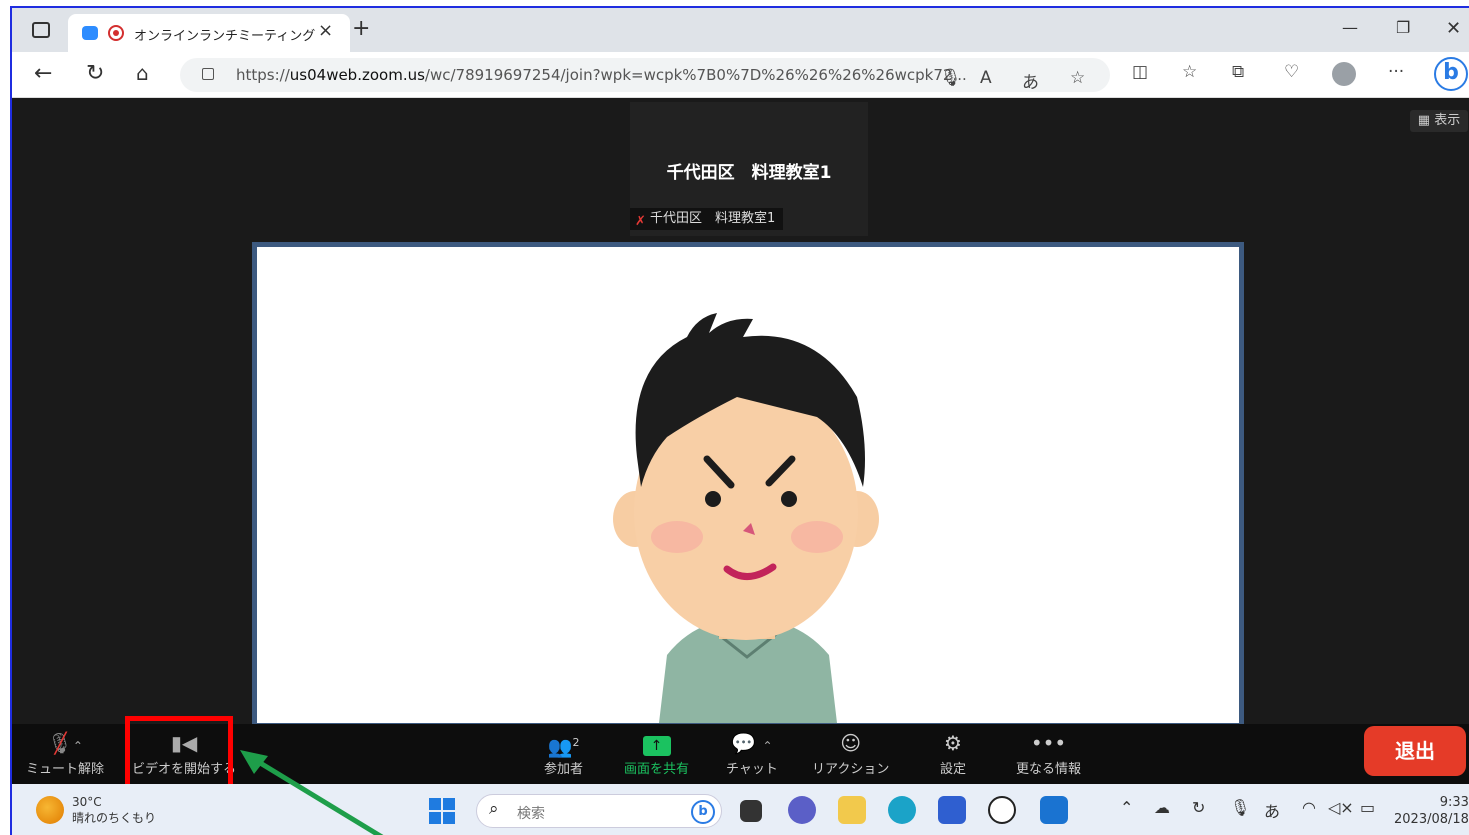 This screenshot has height=835, width=1469. What do you see at coordinates (1054, 810) in the screenshot?
I see `mail-icon` at bounding box center [1054, 810].